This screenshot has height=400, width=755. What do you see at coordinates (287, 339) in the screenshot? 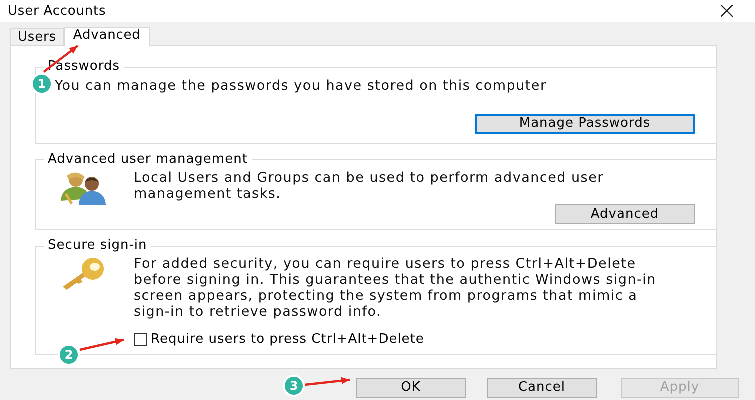
I see `checkbox-label: Require users to press Ctrl+Alt+Delete` at bounding box center [287, 339].